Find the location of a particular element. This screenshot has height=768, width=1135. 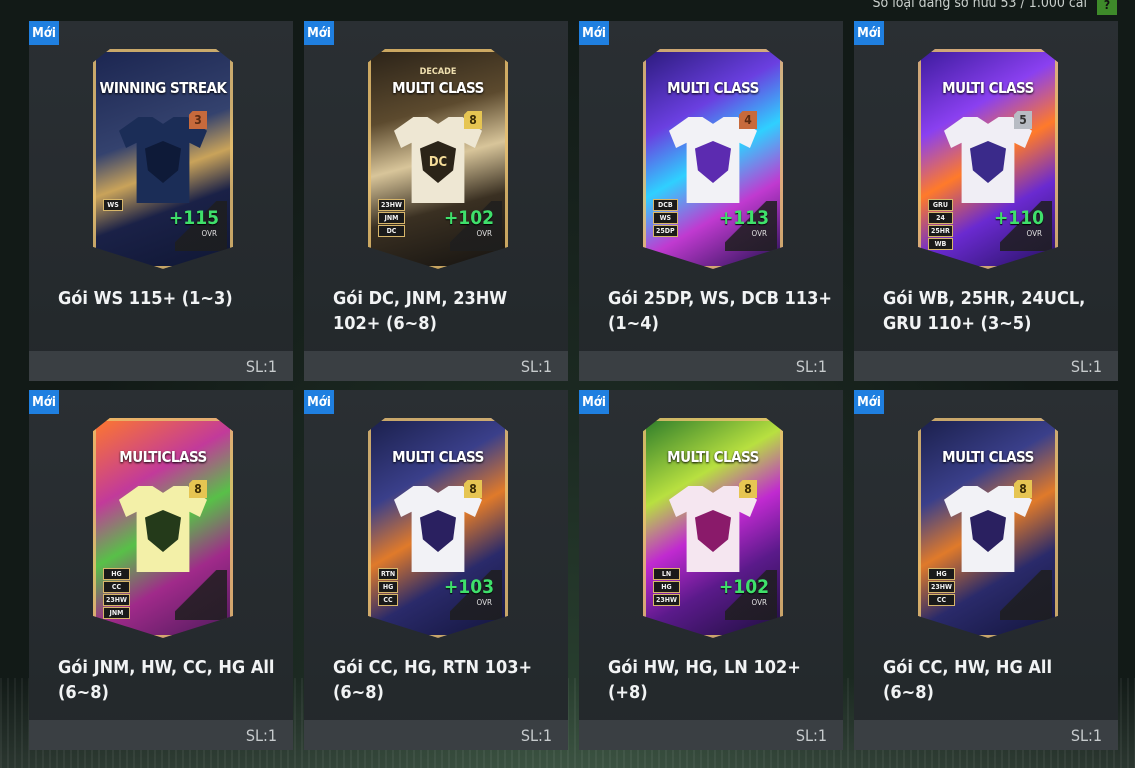

pack-name: Gói 25DP, WS, DCB 113+ (1~4) is located at coordinates (720, 311).